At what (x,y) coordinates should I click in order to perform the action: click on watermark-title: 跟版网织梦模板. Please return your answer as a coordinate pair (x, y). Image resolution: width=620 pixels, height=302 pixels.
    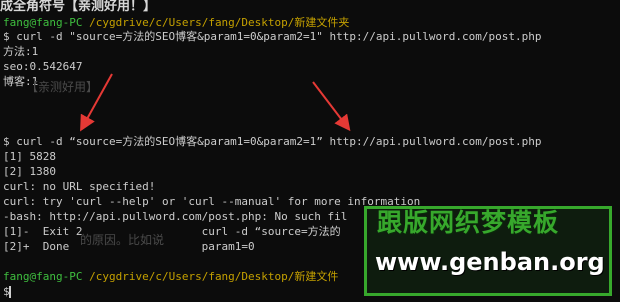
    Looking at the image, I should click on (468, 222).